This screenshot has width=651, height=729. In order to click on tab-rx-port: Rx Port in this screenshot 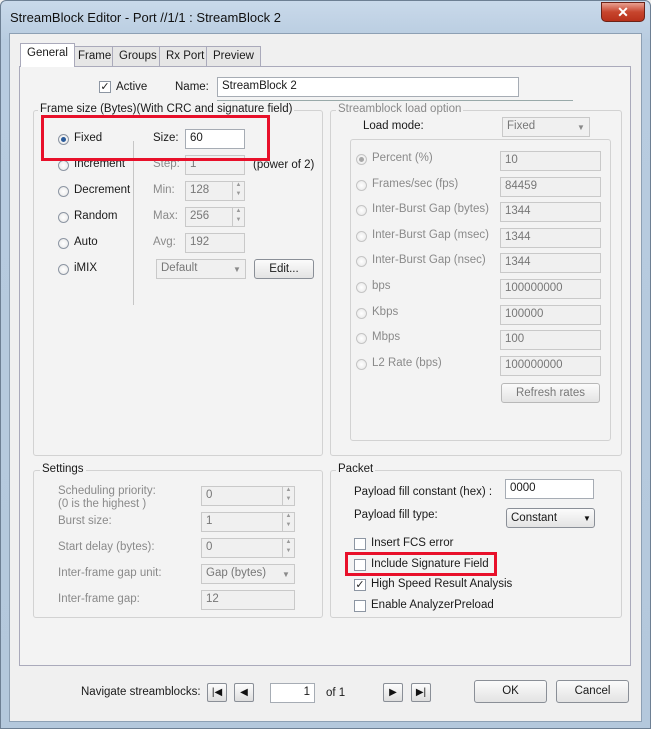, I will do `click(185, 56)`.